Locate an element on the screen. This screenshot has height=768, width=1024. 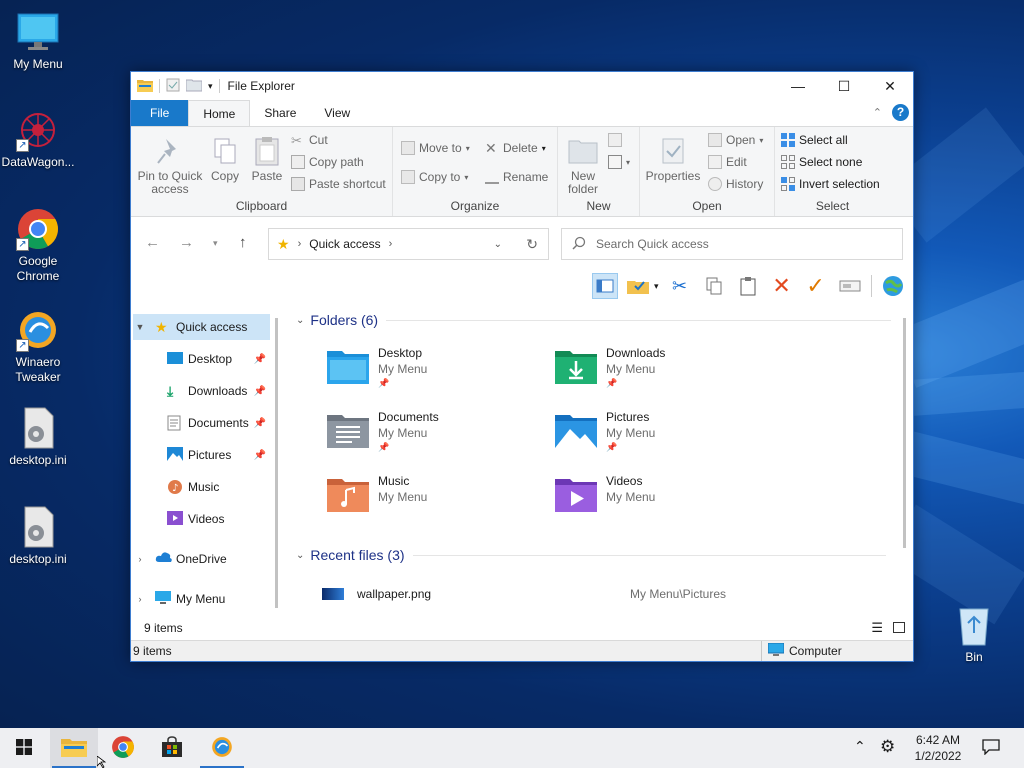
refresh-icon: ↻ is located at coordinates (532, 244).